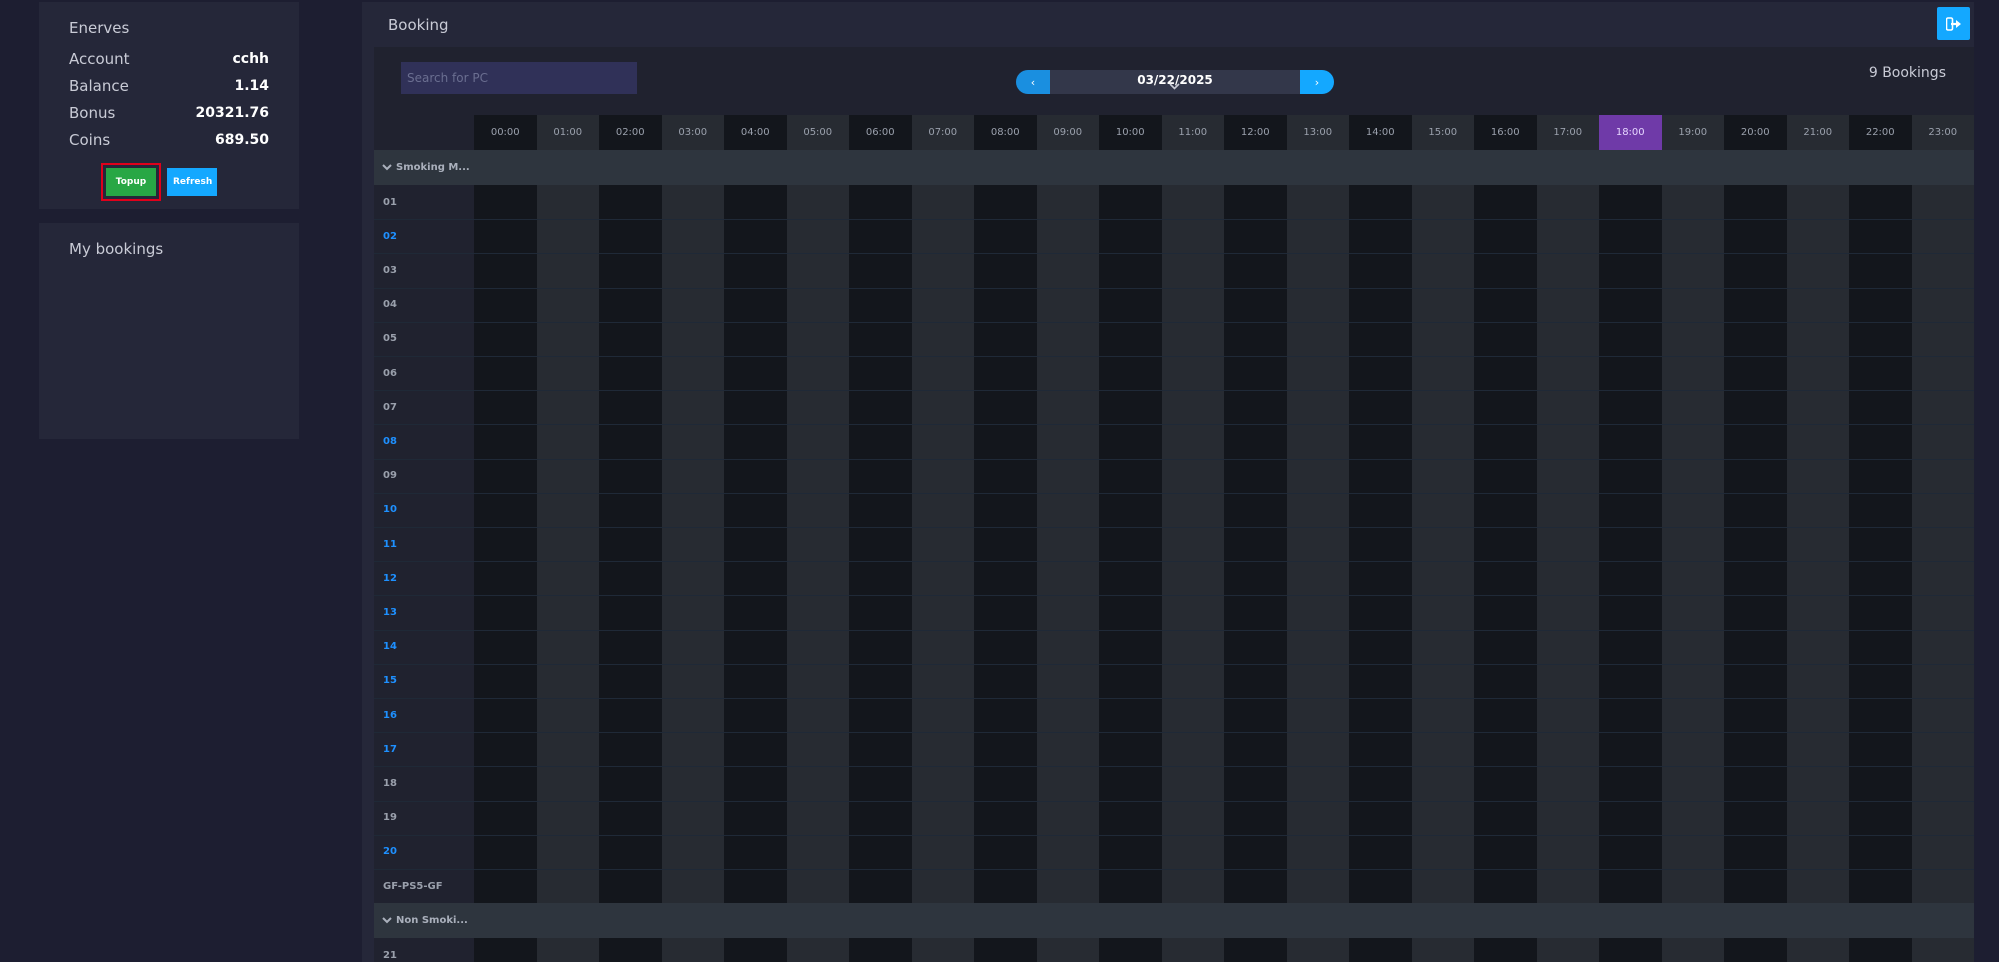 The width and height of the screenshot is (1999, 962). What do you see at coordinates (390, 407) in the screenshot?
I see `pc-label: 07` at bounding box center [390, 407].